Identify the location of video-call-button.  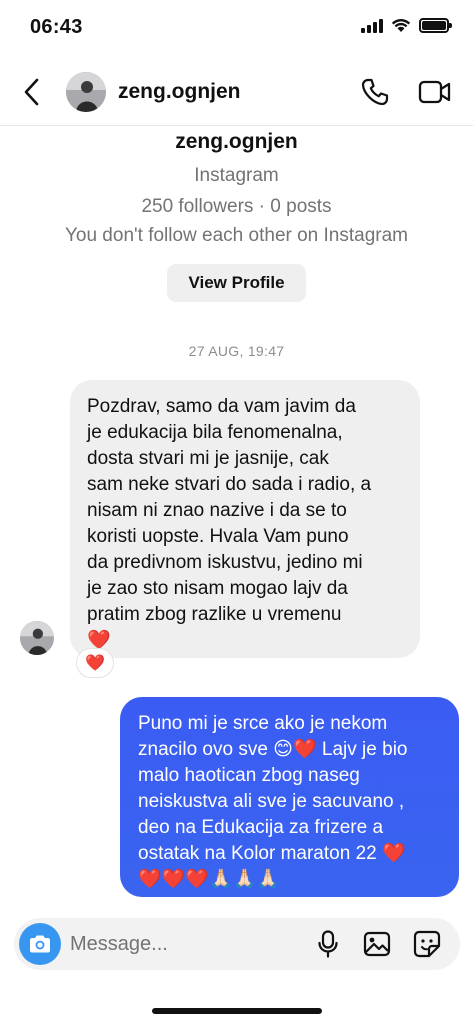
(435, 92).